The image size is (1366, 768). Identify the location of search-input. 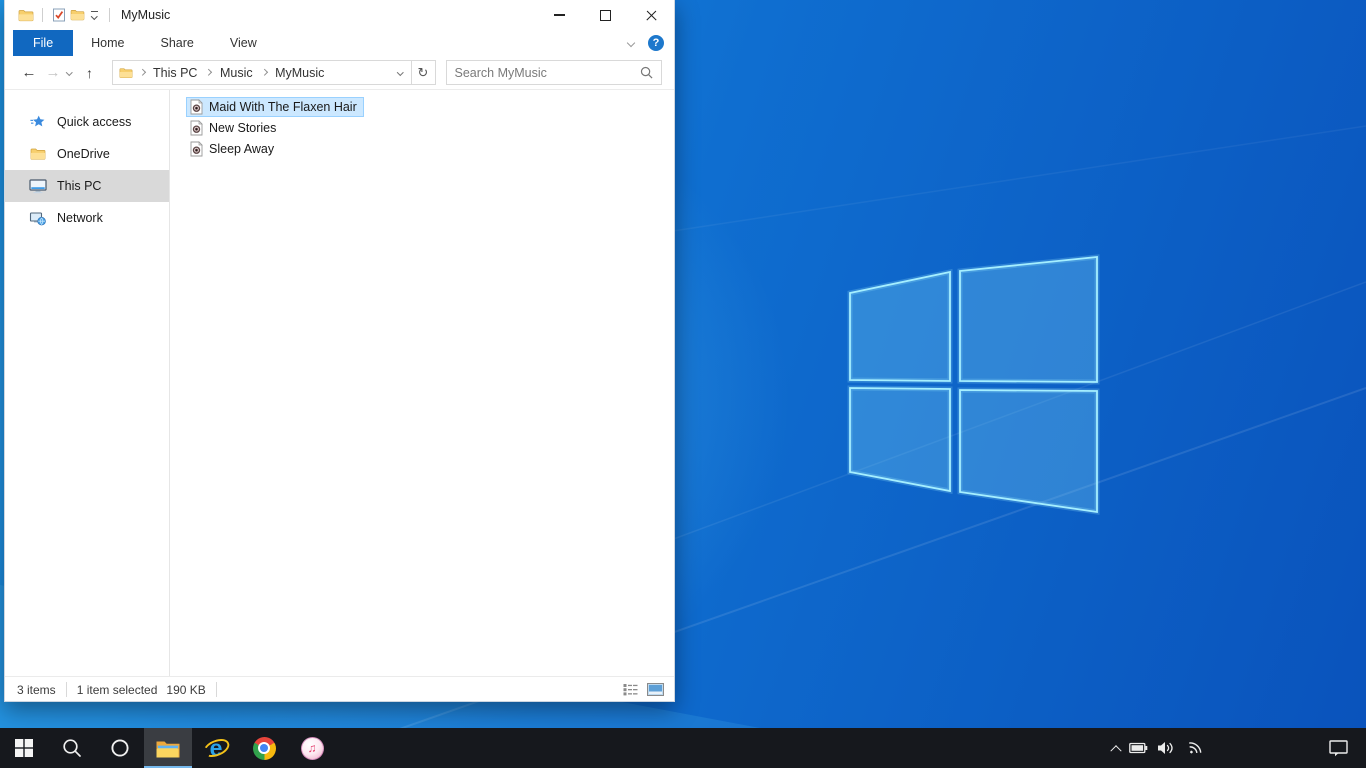
(547, 72).